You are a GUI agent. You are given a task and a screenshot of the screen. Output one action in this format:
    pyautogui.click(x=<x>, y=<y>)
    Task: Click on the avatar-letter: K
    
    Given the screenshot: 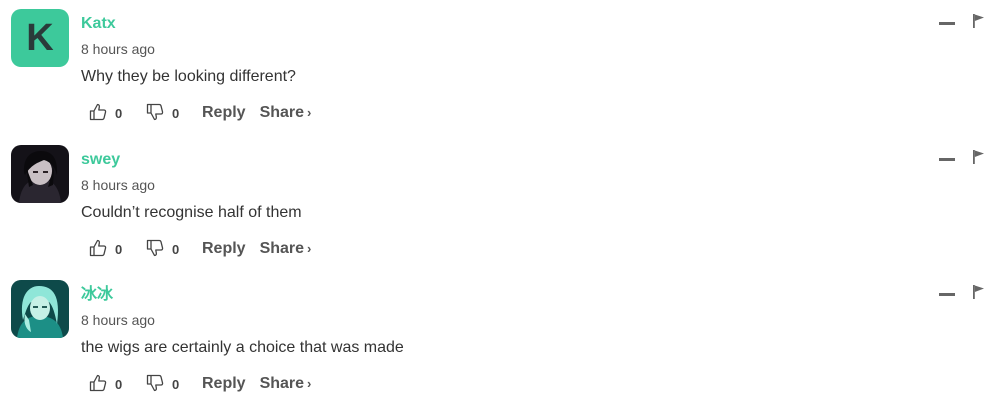 What is the action you would take?
    pyautogui.click(x=40, y=37)
    